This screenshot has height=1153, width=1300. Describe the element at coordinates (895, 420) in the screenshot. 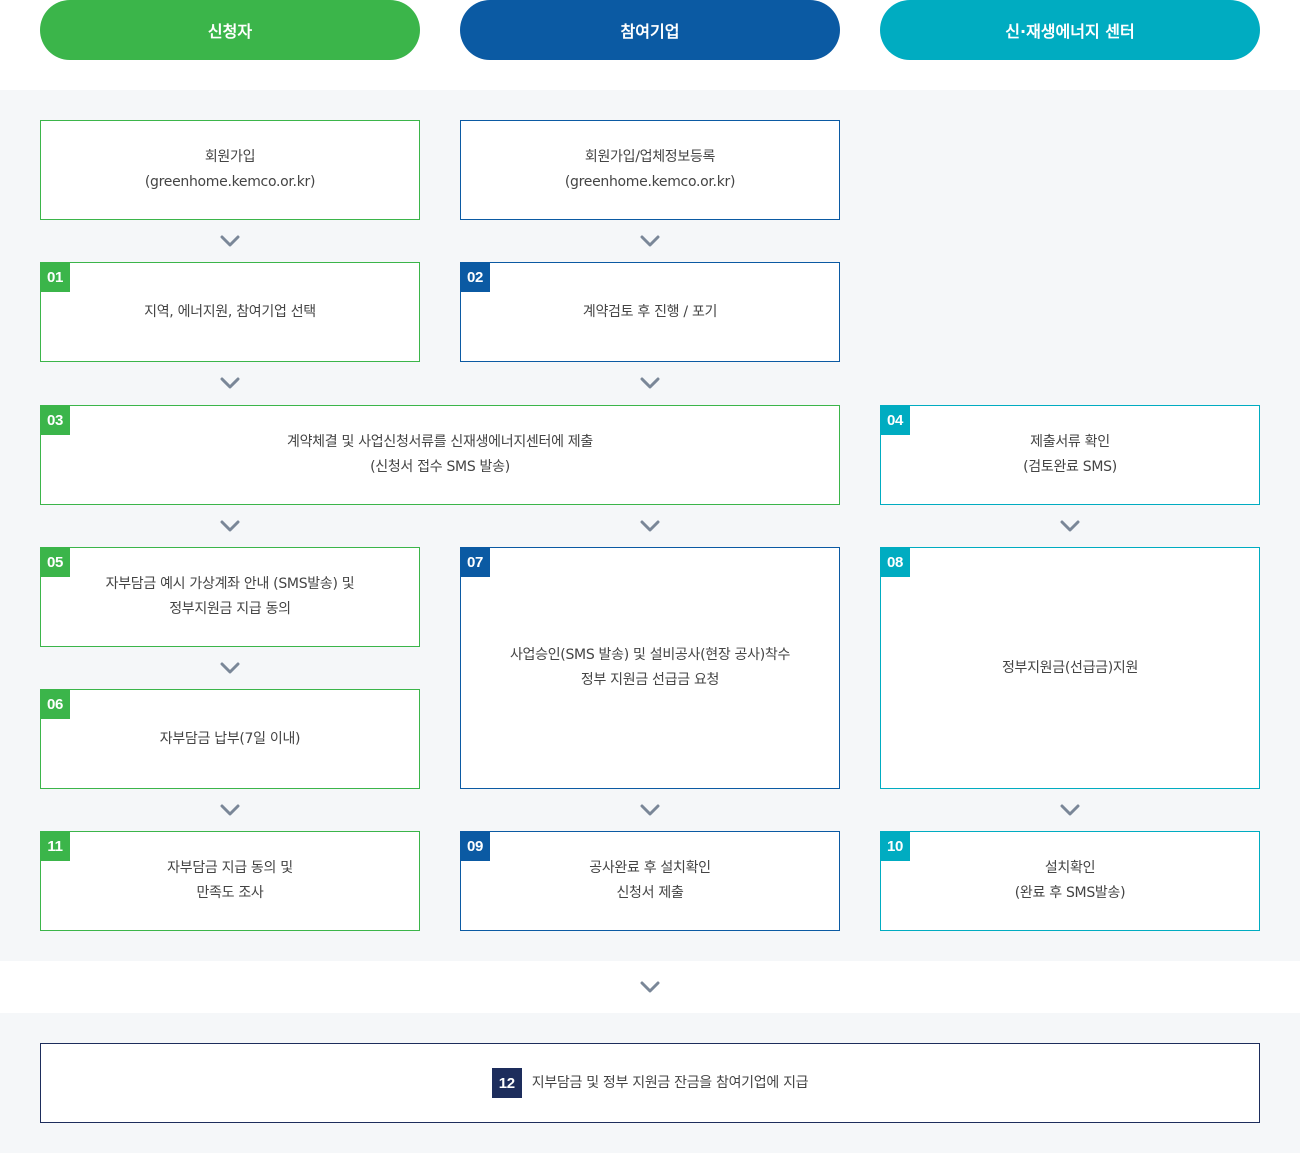

I see `step-04-number: 04` at that location.